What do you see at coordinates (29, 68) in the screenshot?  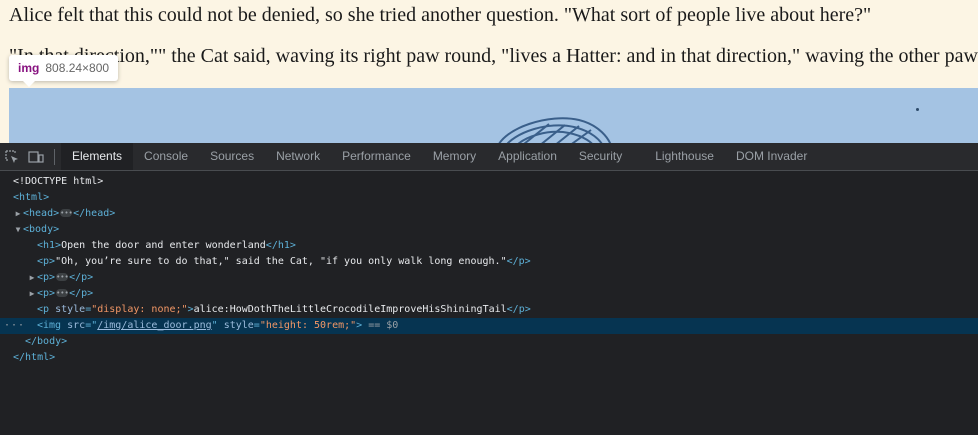 I see `tooltip-tag: img` at bounding box center [29, 68].